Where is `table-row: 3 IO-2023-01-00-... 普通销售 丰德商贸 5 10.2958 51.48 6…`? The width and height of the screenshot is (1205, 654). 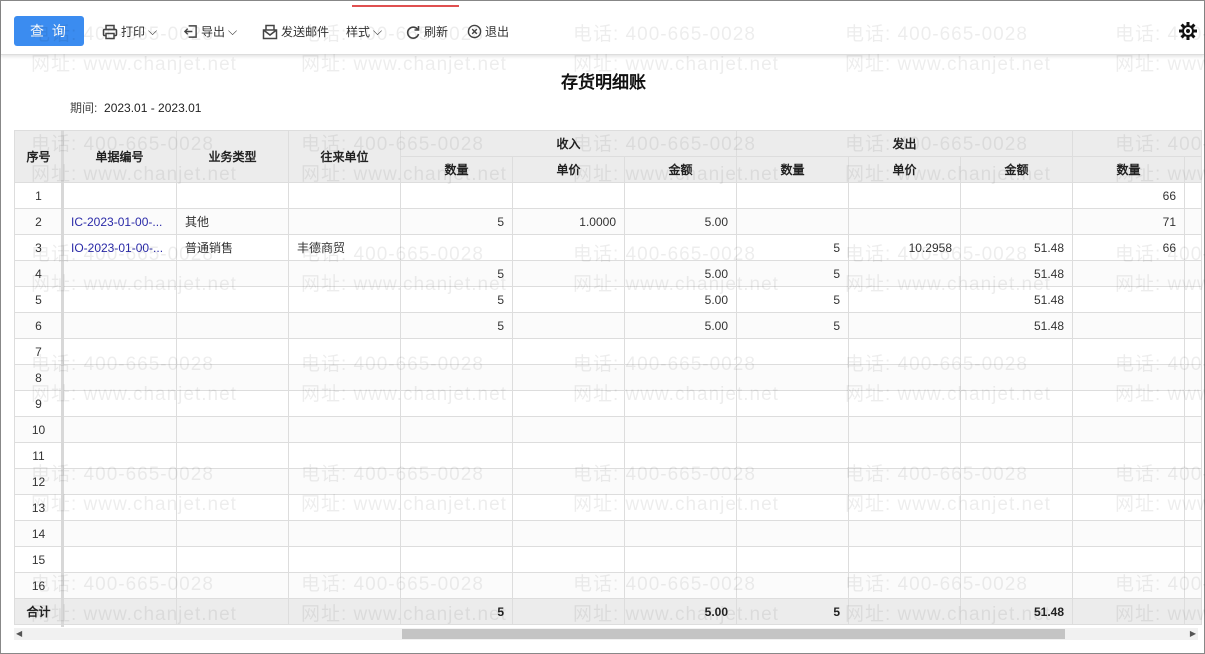 table-row: 3 IO-2023-01-00-... 普通销售 丰德商贸 5 10.2958 51.48 6… is located at coordinates (608, 247).